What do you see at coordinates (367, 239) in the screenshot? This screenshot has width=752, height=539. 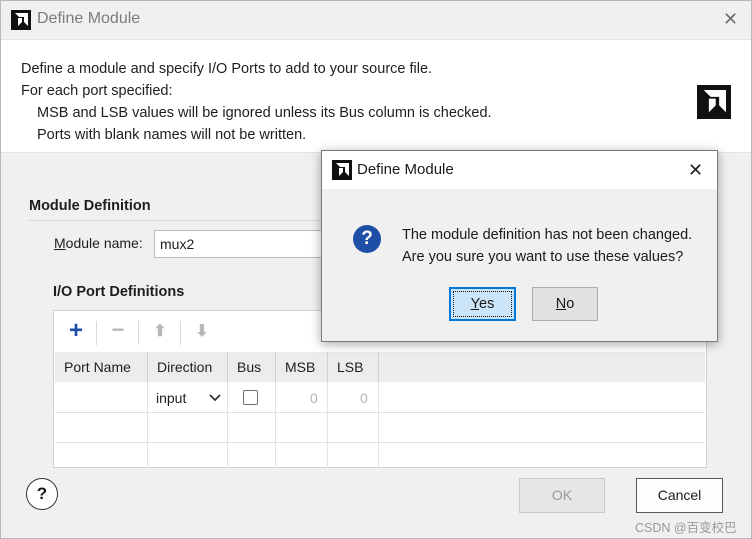 I see `question-icon: ?` at bounding box center [367, 239].